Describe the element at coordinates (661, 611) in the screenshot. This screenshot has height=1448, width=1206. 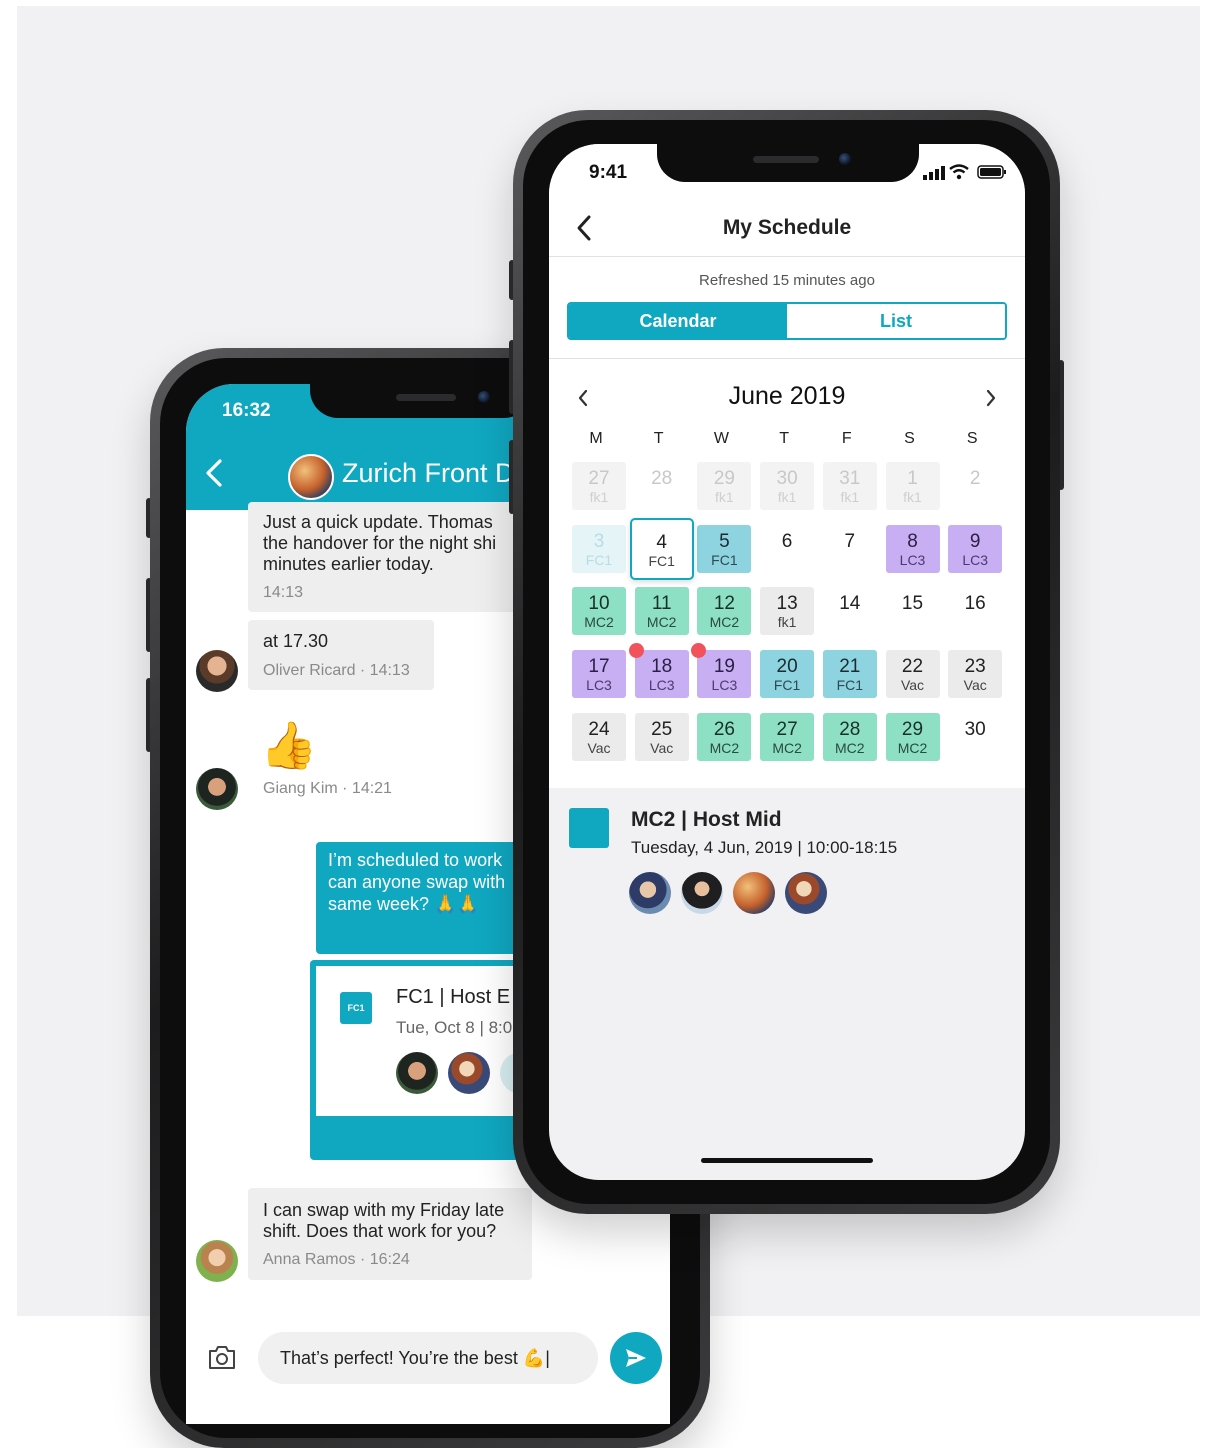
I see `calendar-day: 11 MC2` at that location.